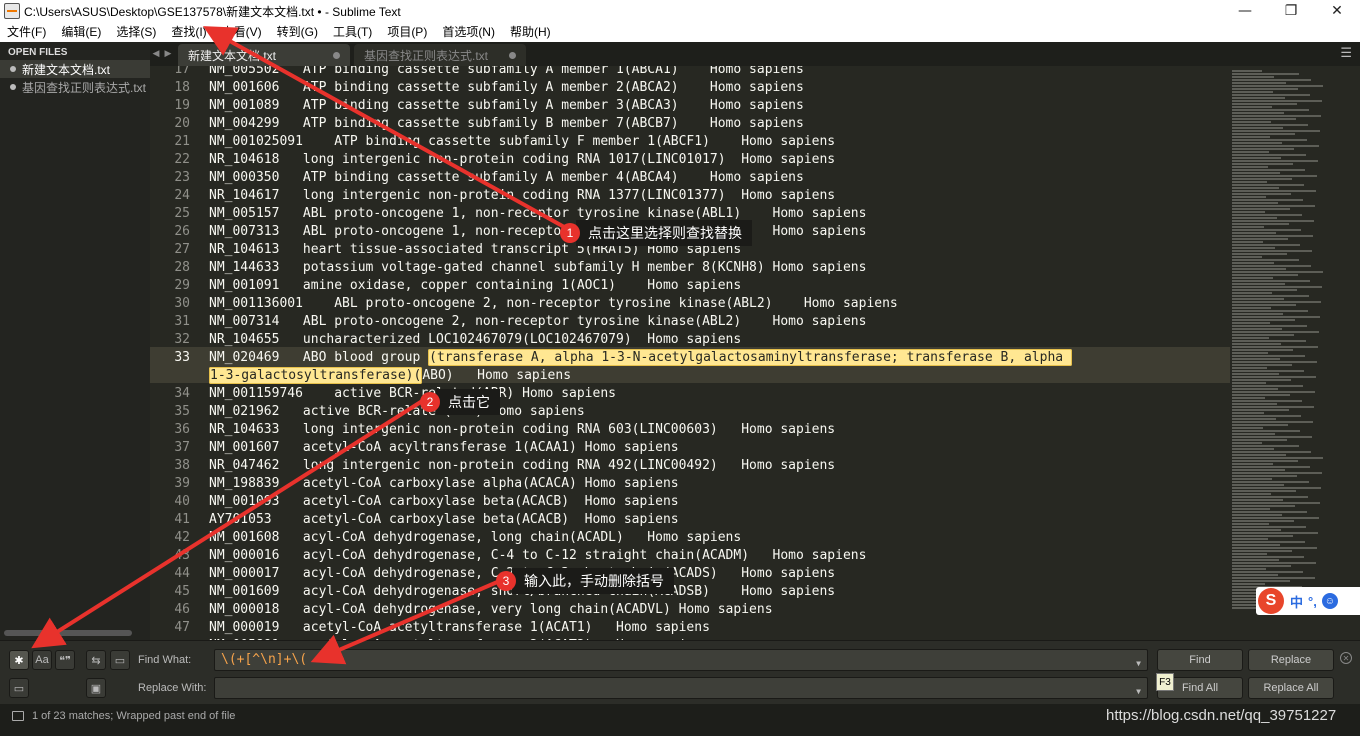  Describe the element at coordinates (531, 32) in the screenshot. I see `menu-help: 帮助(H)` at that location.